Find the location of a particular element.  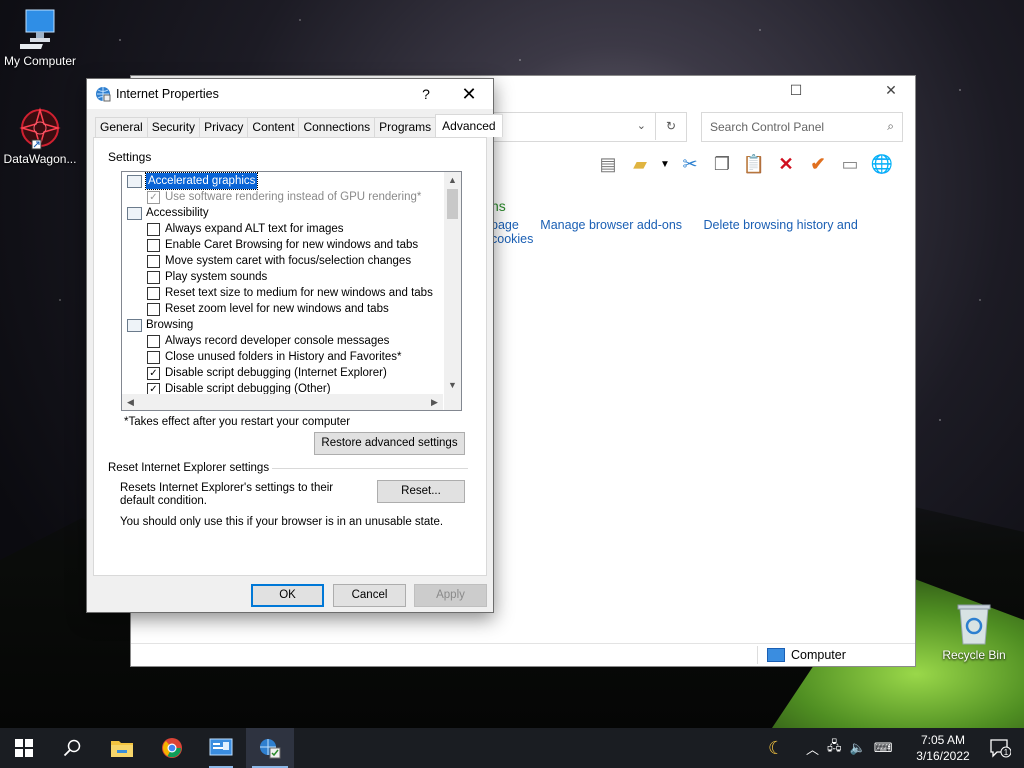

cut-icon: ✂ is located at coordinates (690, 164).